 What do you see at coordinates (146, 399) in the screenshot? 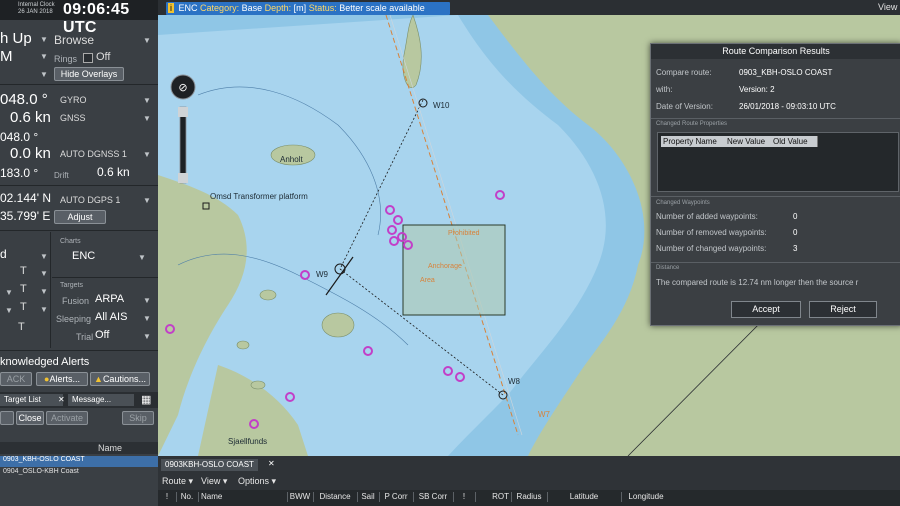
I see `grid-menu-icon: ▦` at bounding box center [146, 399].